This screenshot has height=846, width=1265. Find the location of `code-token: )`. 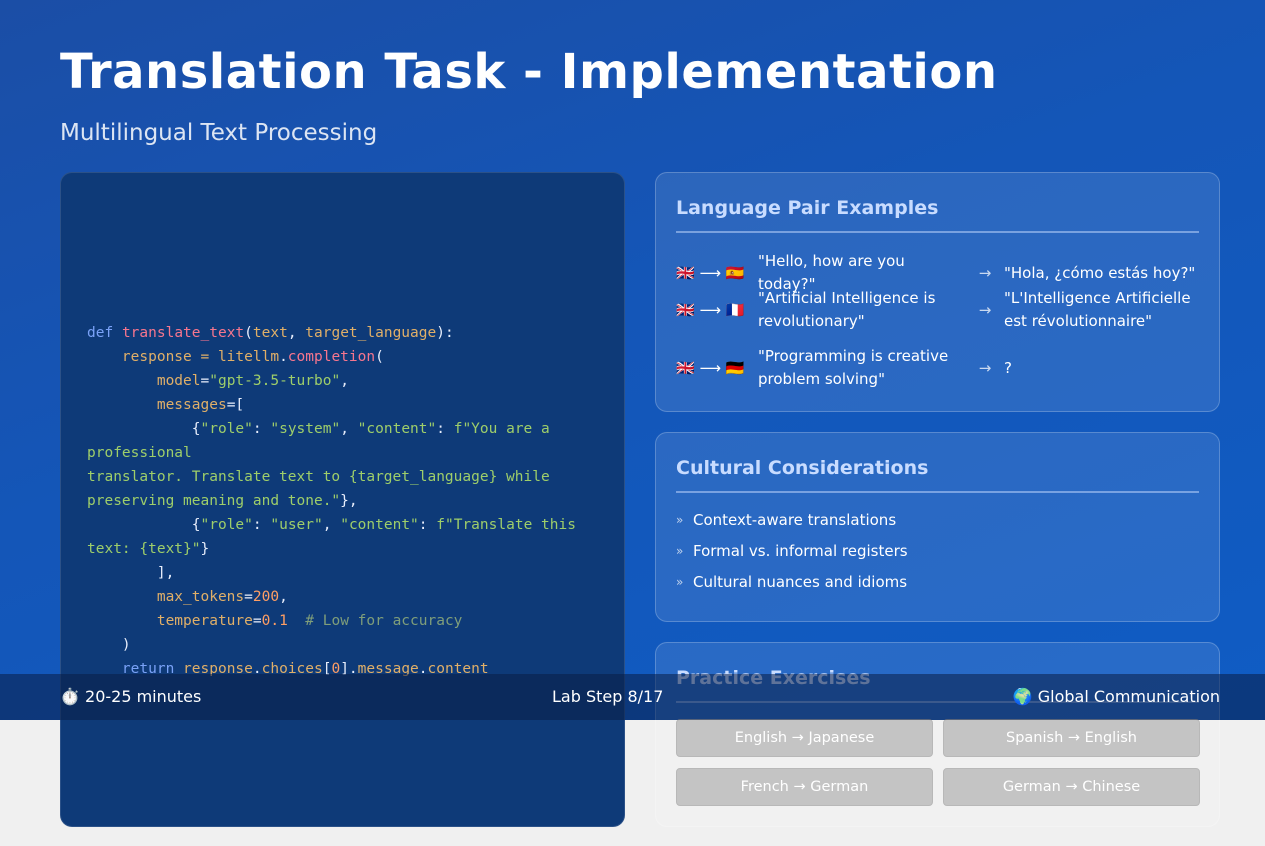

code-token: ) is located at coordinates (109, 645).